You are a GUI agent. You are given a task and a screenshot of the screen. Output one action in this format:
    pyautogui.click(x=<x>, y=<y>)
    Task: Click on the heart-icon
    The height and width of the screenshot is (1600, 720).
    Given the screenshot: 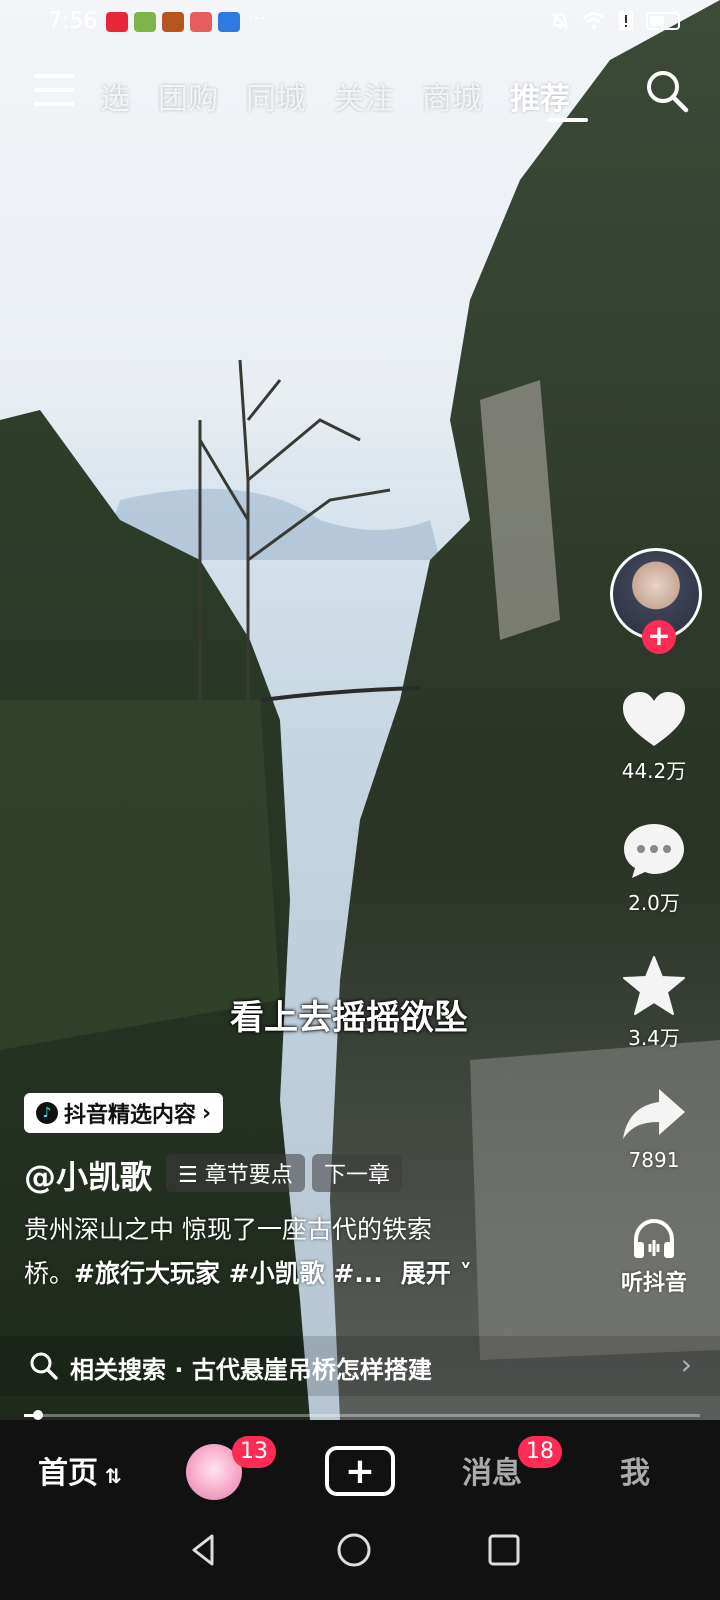 What is the action you would take?
    pyautogui.click(x=654, y=719)
    